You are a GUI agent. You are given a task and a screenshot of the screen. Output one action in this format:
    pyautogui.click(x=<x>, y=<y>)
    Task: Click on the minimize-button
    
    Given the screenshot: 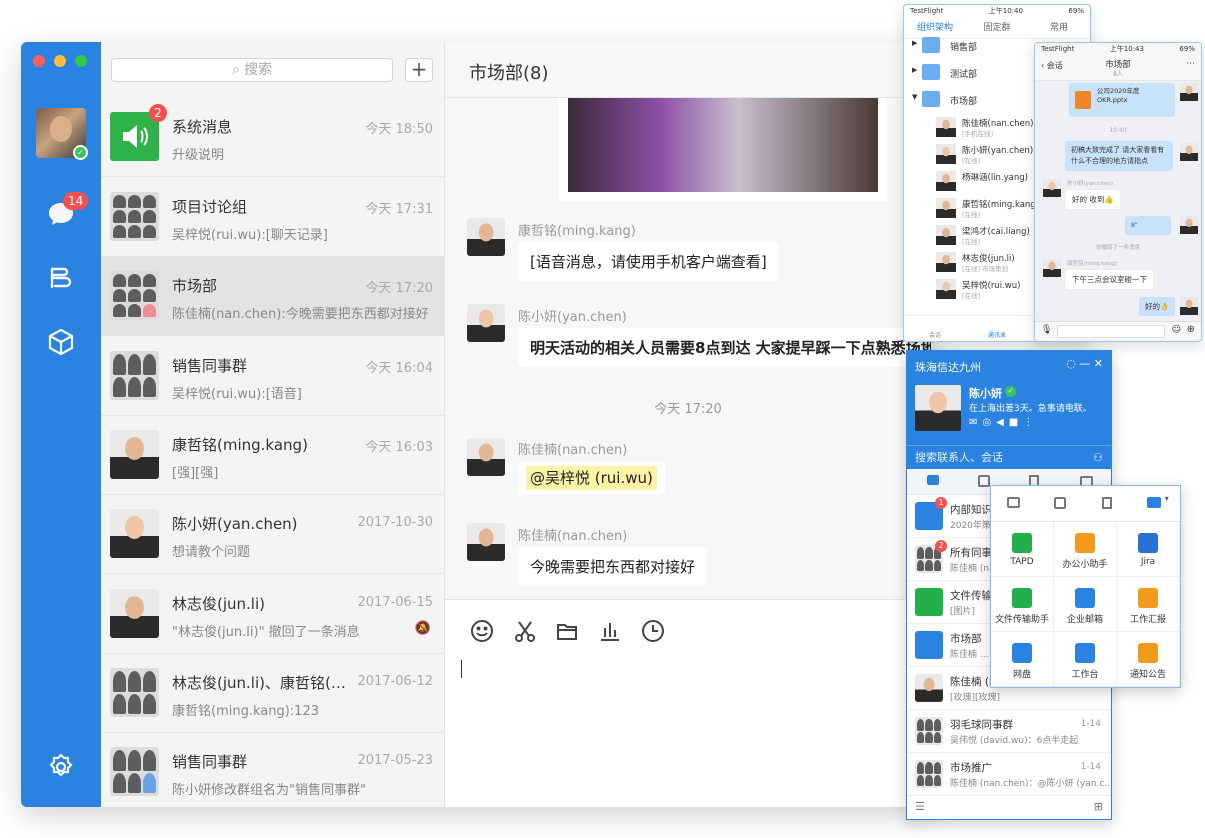 What is the action you would take?
    pyautogui.click(x=60, y=61)
    